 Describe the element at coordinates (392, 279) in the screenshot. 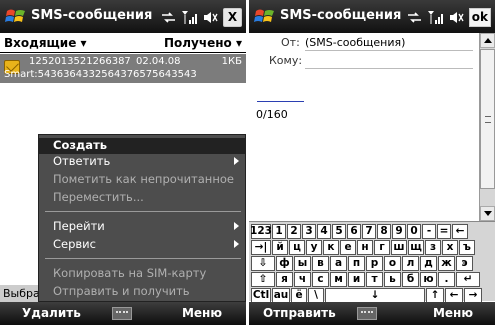

I see `keyboard-key: ь` at that location.